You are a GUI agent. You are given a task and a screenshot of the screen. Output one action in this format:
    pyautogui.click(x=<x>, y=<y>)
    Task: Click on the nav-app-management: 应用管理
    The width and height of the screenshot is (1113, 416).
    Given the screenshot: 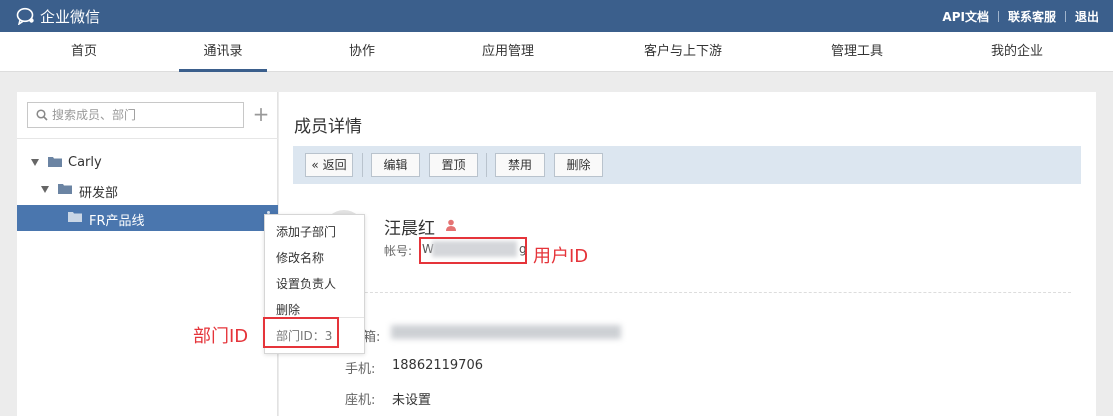 What is the action you would take?
    pyautogui.click(x=508, y=52)
    